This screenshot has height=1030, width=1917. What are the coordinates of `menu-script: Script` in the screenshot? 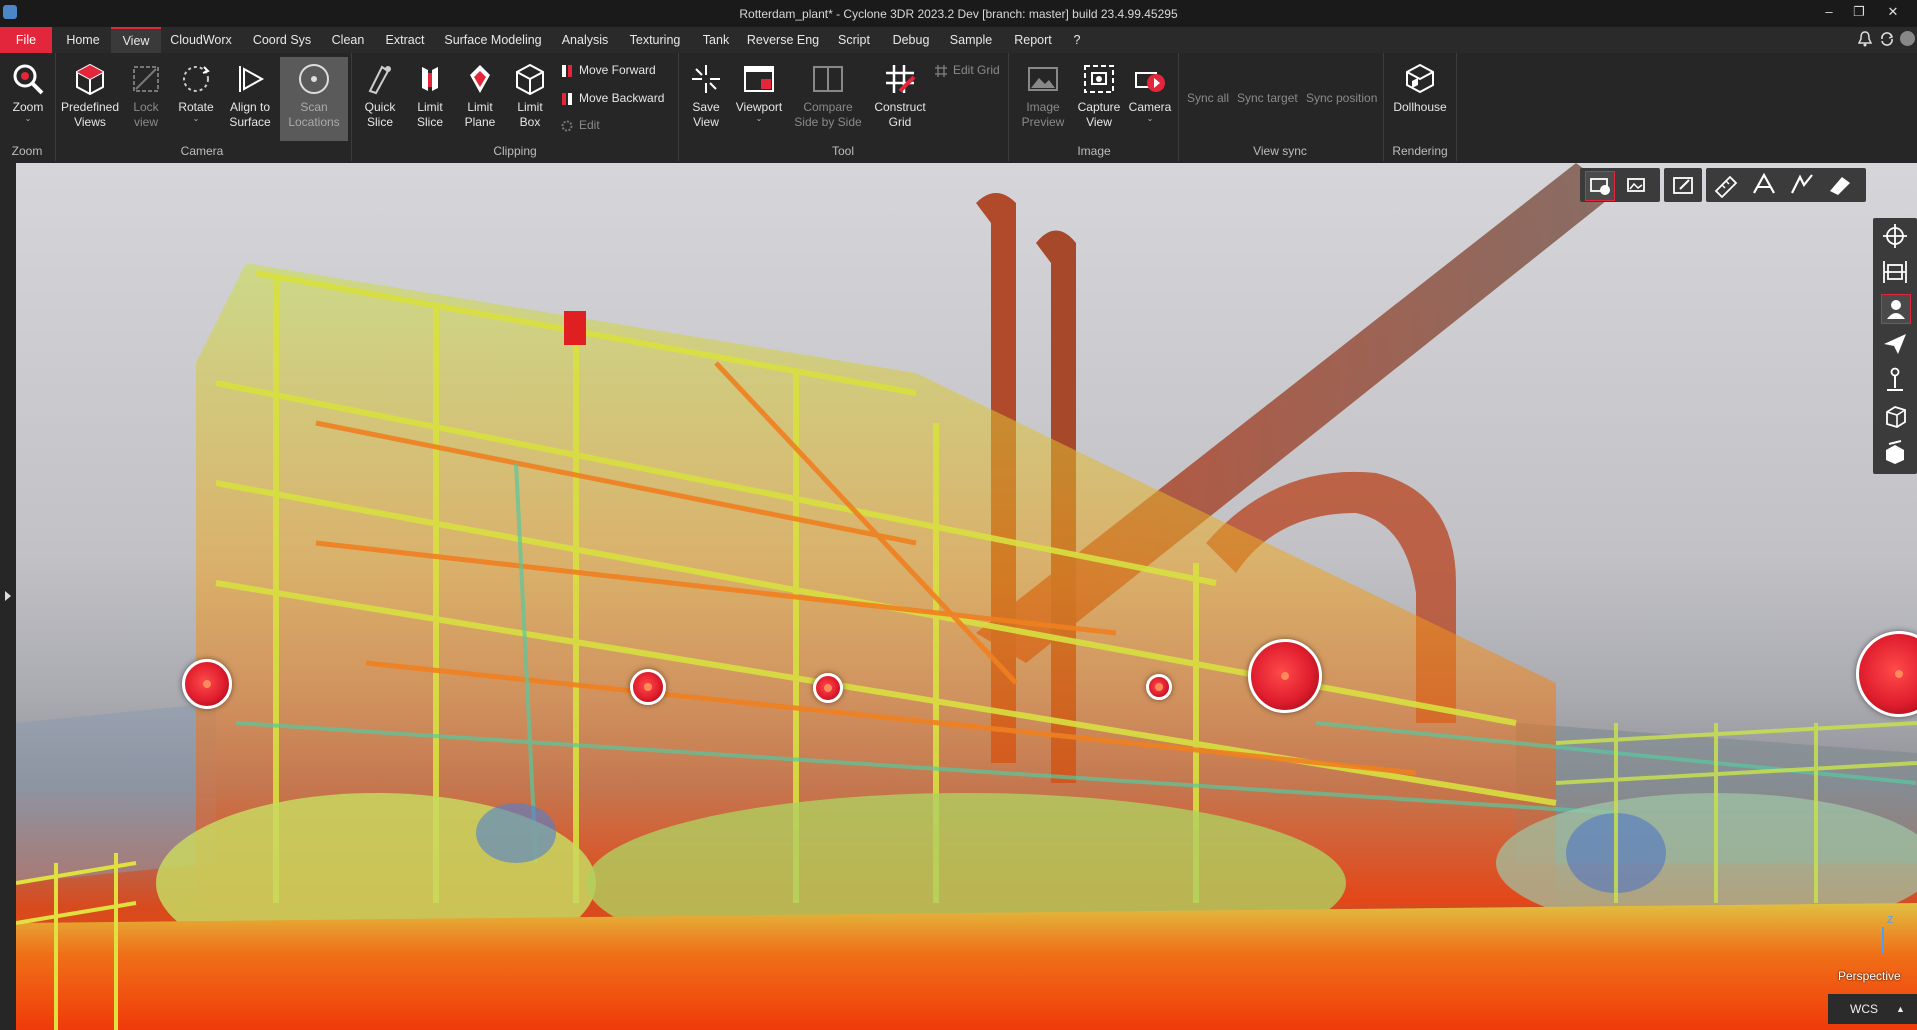 It's located at (854, 40).